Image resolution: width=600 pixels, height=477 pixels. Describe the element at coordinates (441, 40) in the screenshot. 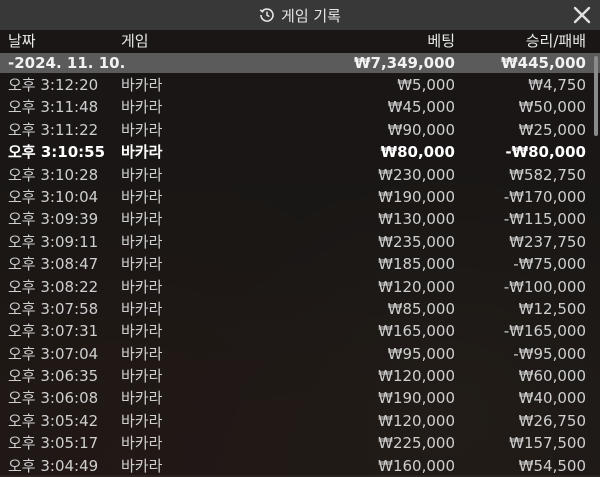

I see `column-header-bet: 베팅` at that location.